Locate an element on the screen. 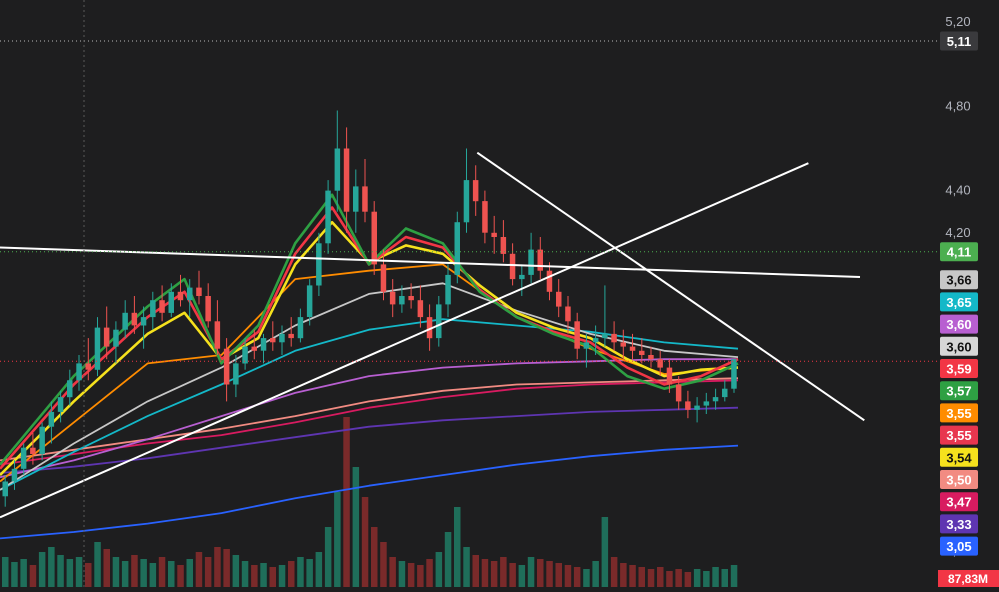 This screenshot has width=999, height=592. price-badge: 3,33 is located at coordinates (959, 524).